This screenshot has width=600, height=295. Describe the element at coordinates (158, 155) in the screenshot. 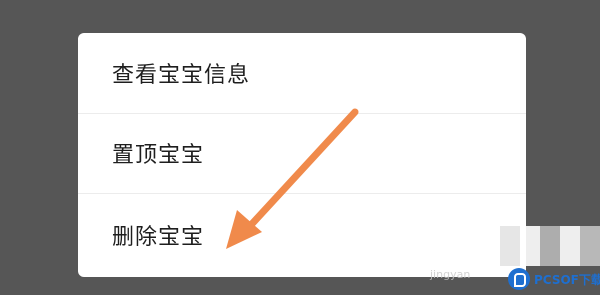

I see `menu-item-label: 置顶宝宝` at that location.